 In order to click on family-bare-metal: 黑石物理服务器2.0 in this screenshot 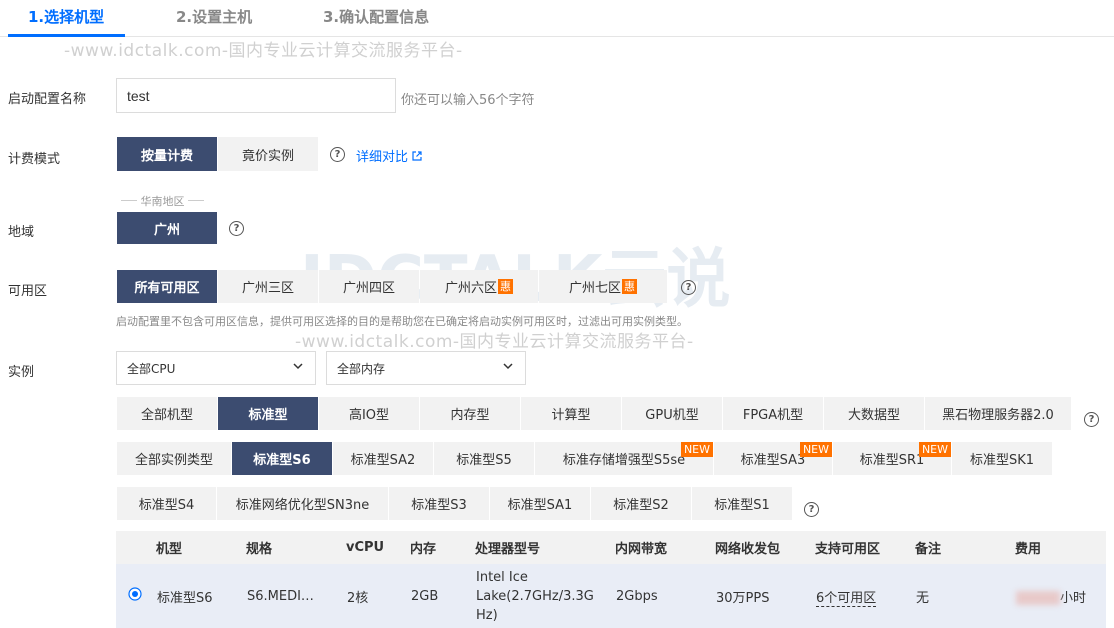, I will do `click(998, 413)`.